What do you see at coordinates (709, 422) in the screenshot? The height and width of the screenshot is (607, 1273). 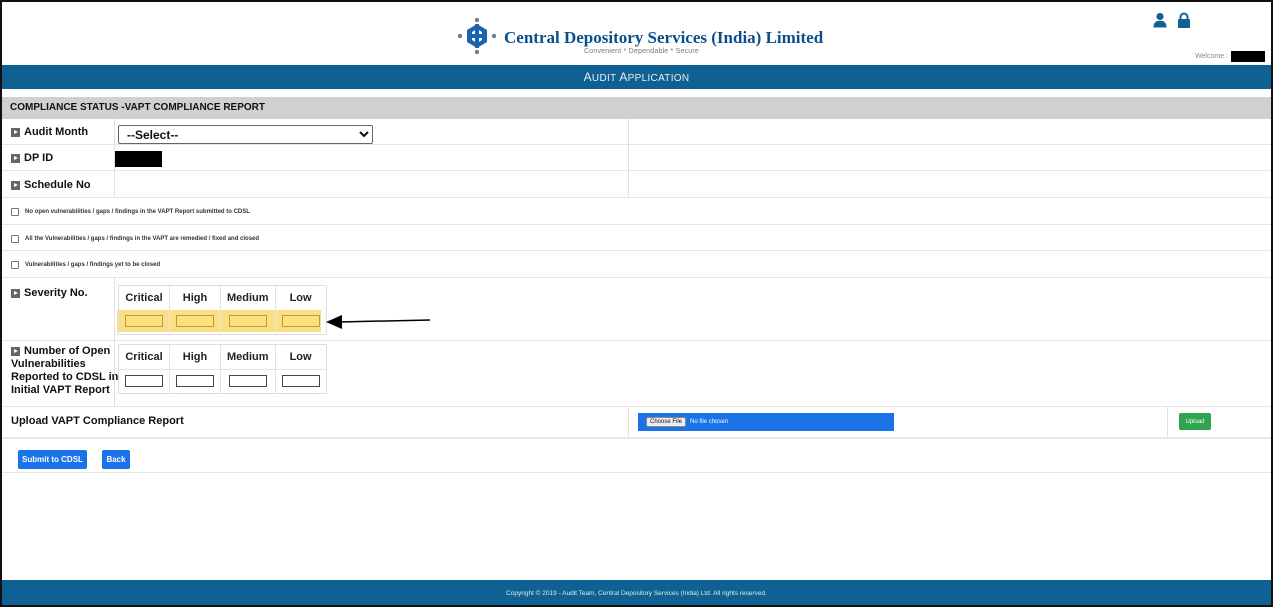 I see `file-status-text: No file chosen` at bounding box center [709, 422].